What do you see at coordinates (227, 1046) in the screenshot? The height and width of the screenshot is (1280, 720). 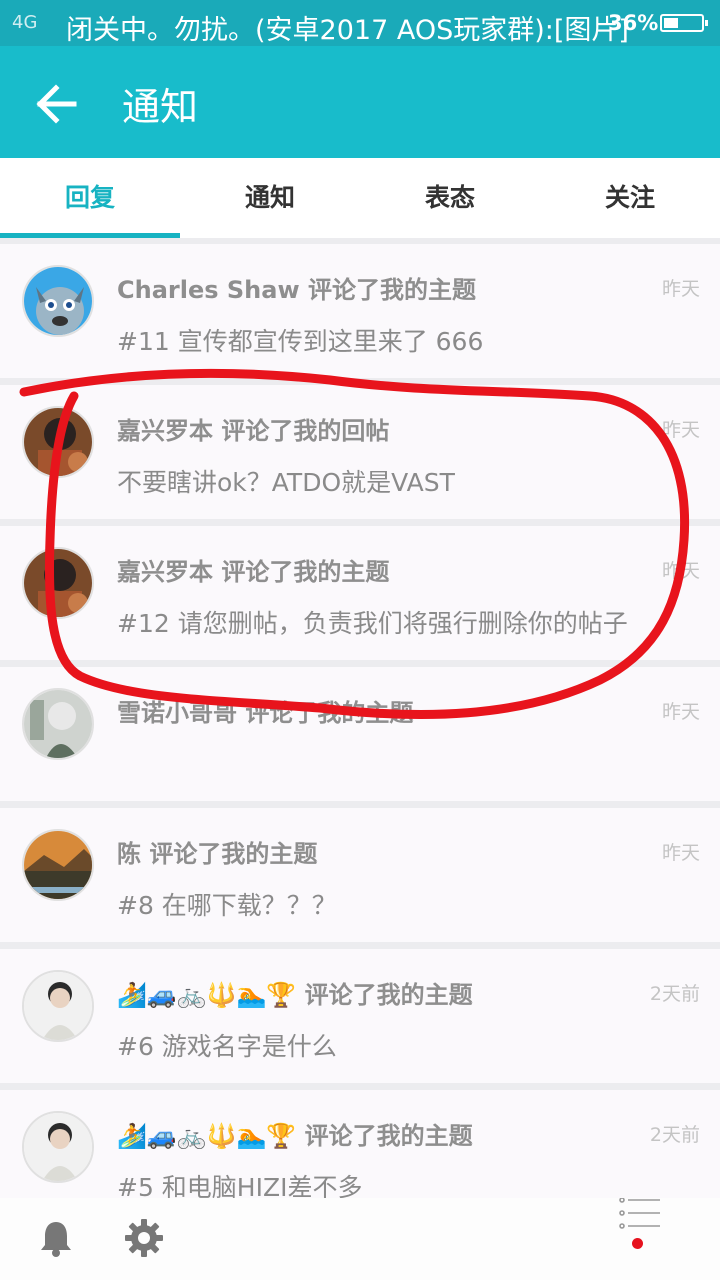 I see `notification-body: #6 游戏名字是什么` at bounding box center [227, 1046].